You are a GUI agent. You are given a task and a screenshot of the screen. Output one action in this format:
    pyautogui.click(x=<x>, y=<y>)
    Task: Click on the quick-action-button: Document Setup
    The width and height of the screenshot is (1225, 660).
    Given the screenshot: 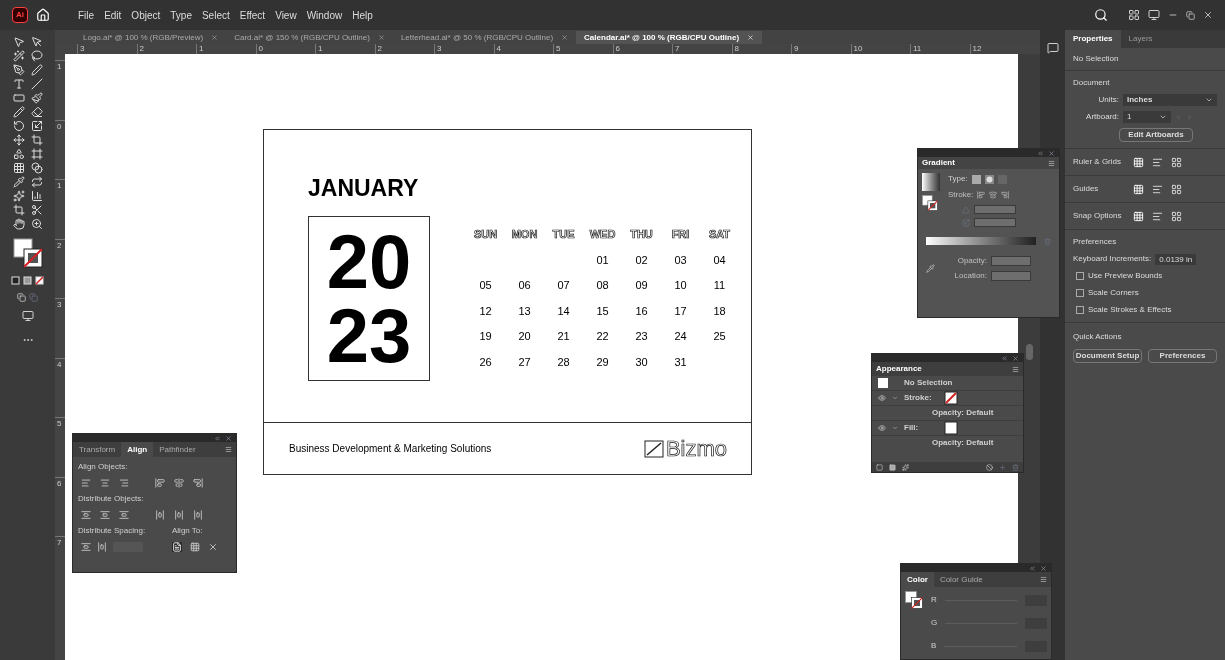 What is the action you would take?
    pyautogui.click(x=1107, y=356)
    